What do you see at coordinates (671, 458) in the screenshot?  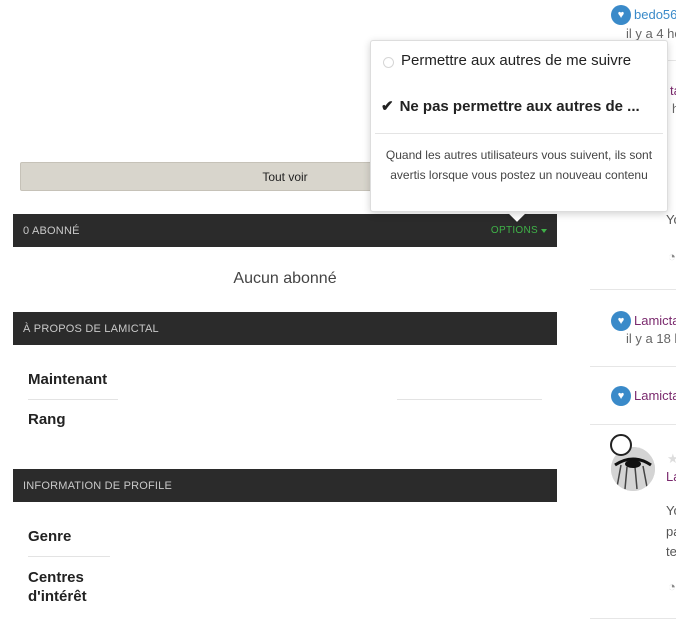 I see `star-icon: ★` at bounding box center [671, 458].